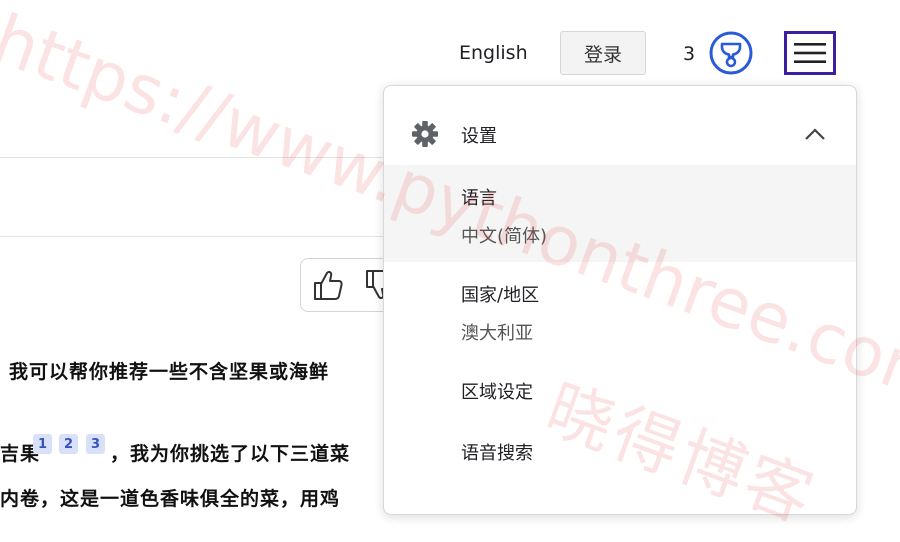 The width and height of the screenshot is (900, 542). I want to click on answer-line-1: 我可以帮你推荐一些不含坚果或海鲜, so click(169, 372).